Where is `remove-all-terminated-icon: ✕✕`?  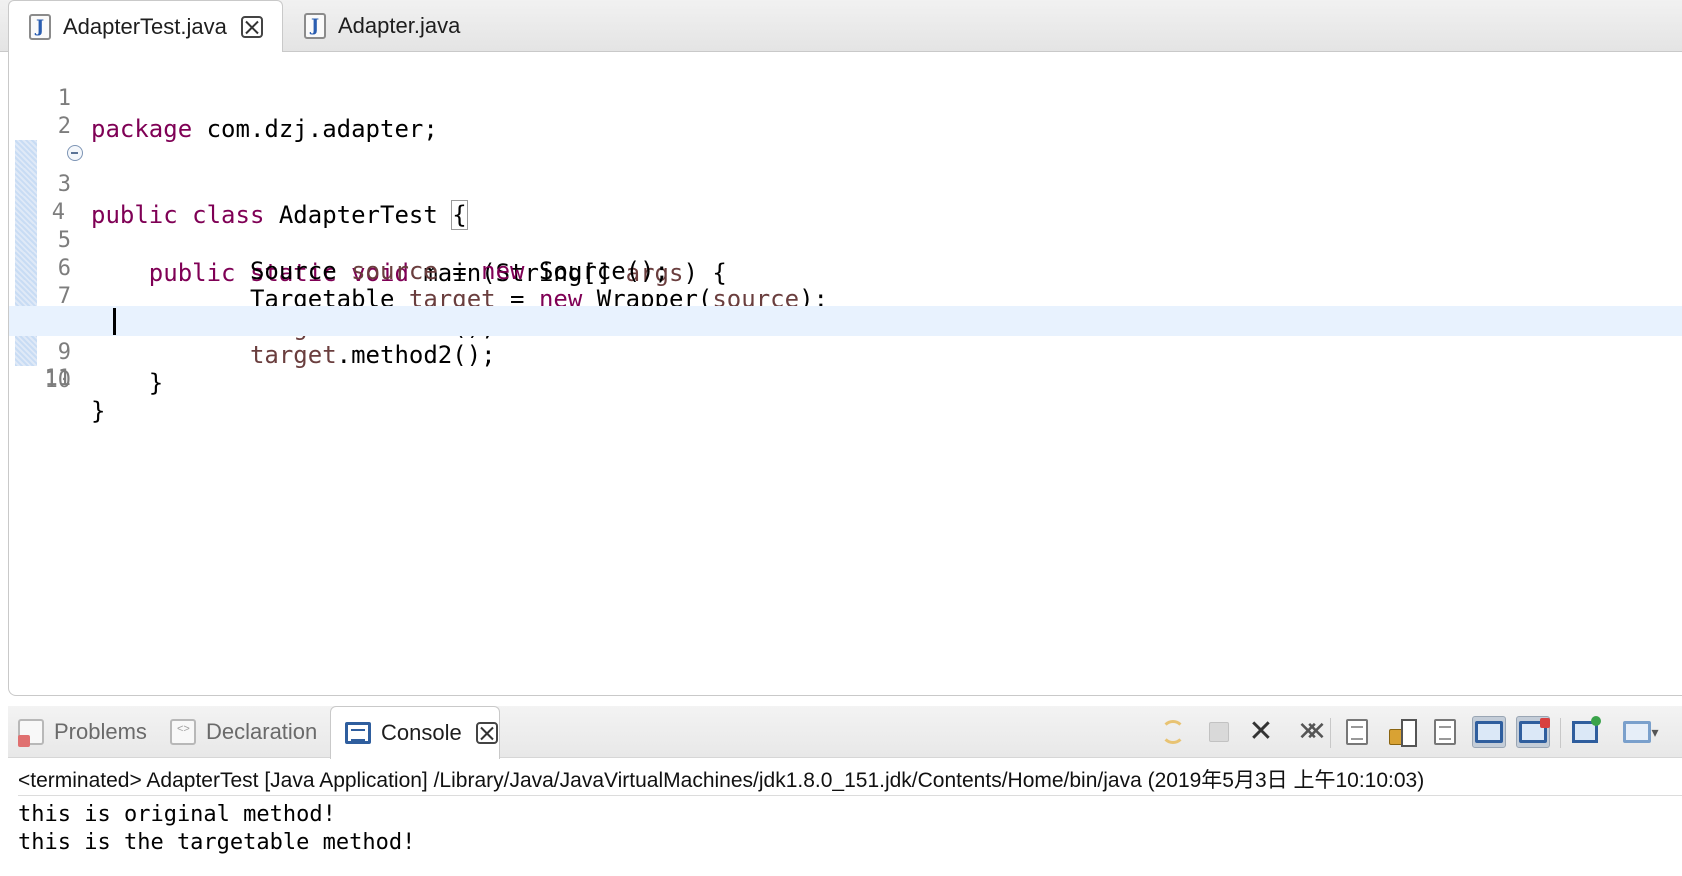 remove-all-terminated-icon: ✕✕ is located at coordinates (1307, 732).